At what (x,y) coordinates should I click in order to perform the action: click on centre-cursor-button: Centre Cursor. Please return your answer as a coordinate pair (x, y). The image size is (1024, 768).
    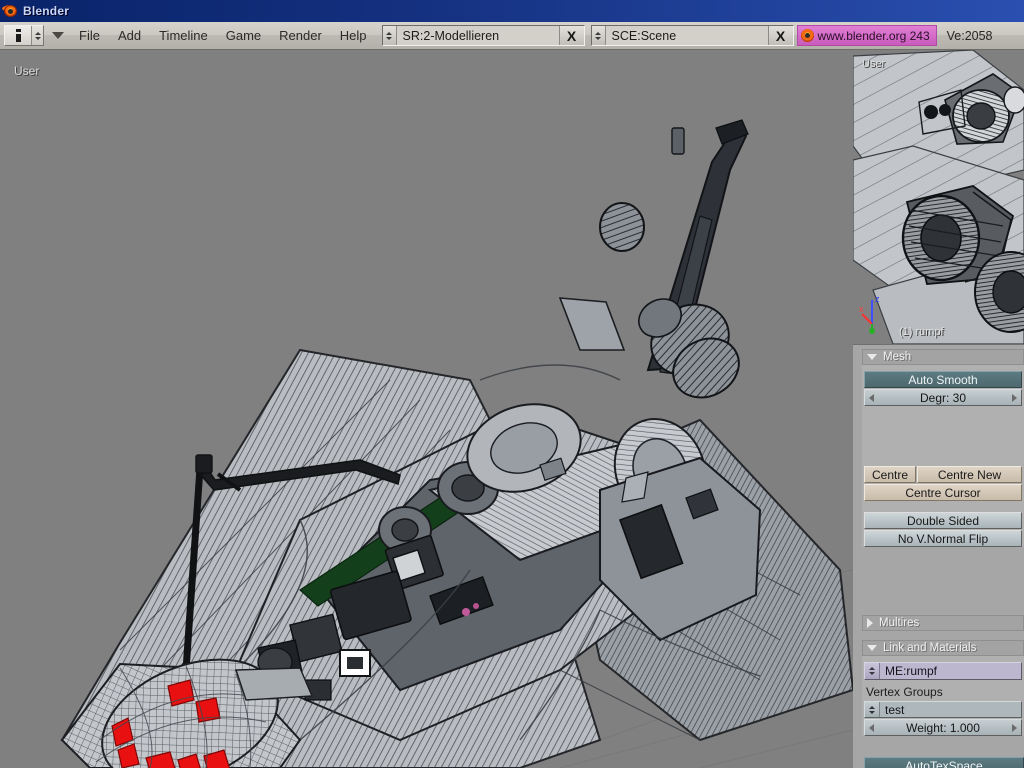
    Looking at the image, I should click on (943, 492).